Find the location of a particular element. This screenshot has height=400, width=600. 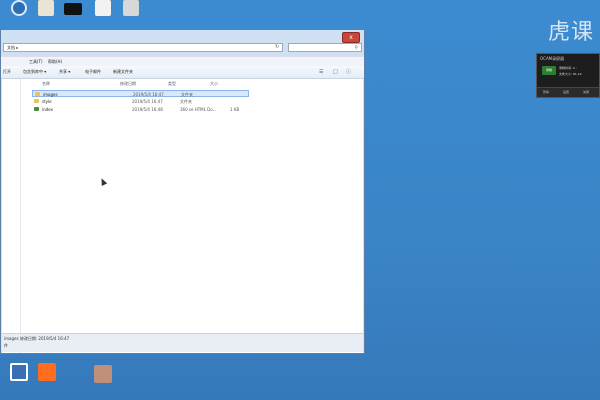

search-icon: ⚲ is located at coordinates (356, 48).